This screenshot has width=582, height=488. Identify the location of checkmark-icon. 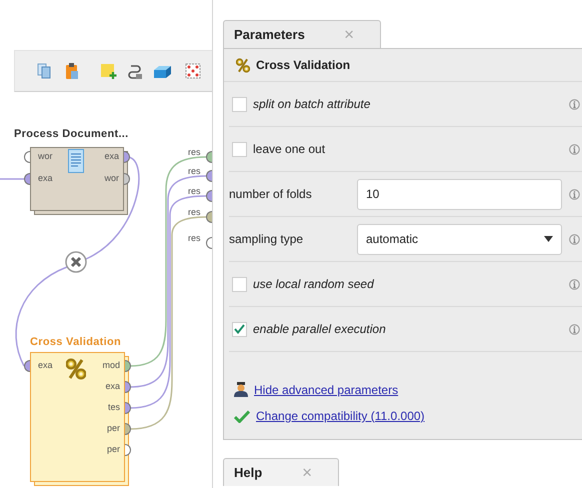
(242, 416).